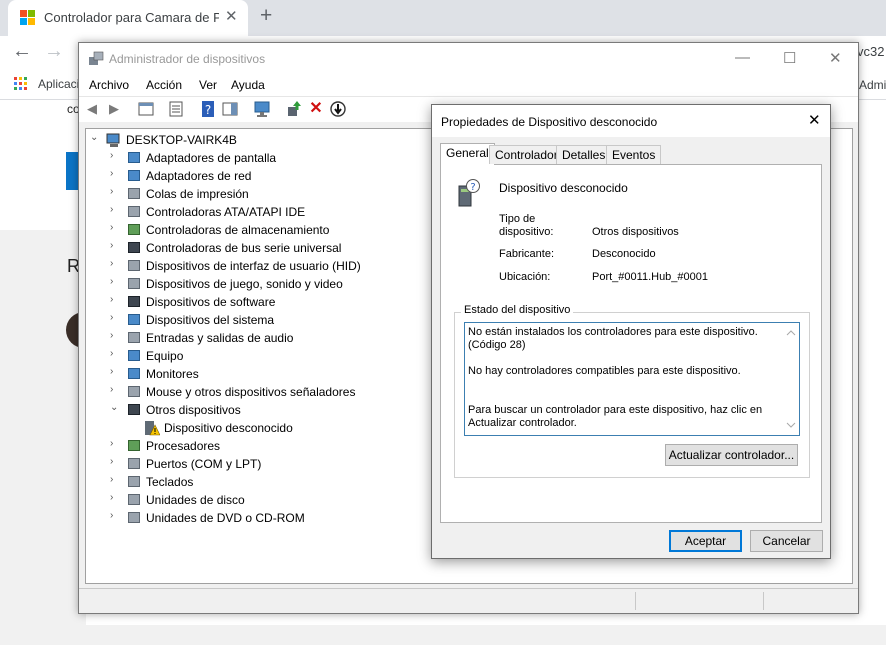 The height and width of the screenshot is (645, 886). What do you see at coordinates (208, 109) in the screenshot?
I see `help-icon: ?` at bounding box center [208, 109].